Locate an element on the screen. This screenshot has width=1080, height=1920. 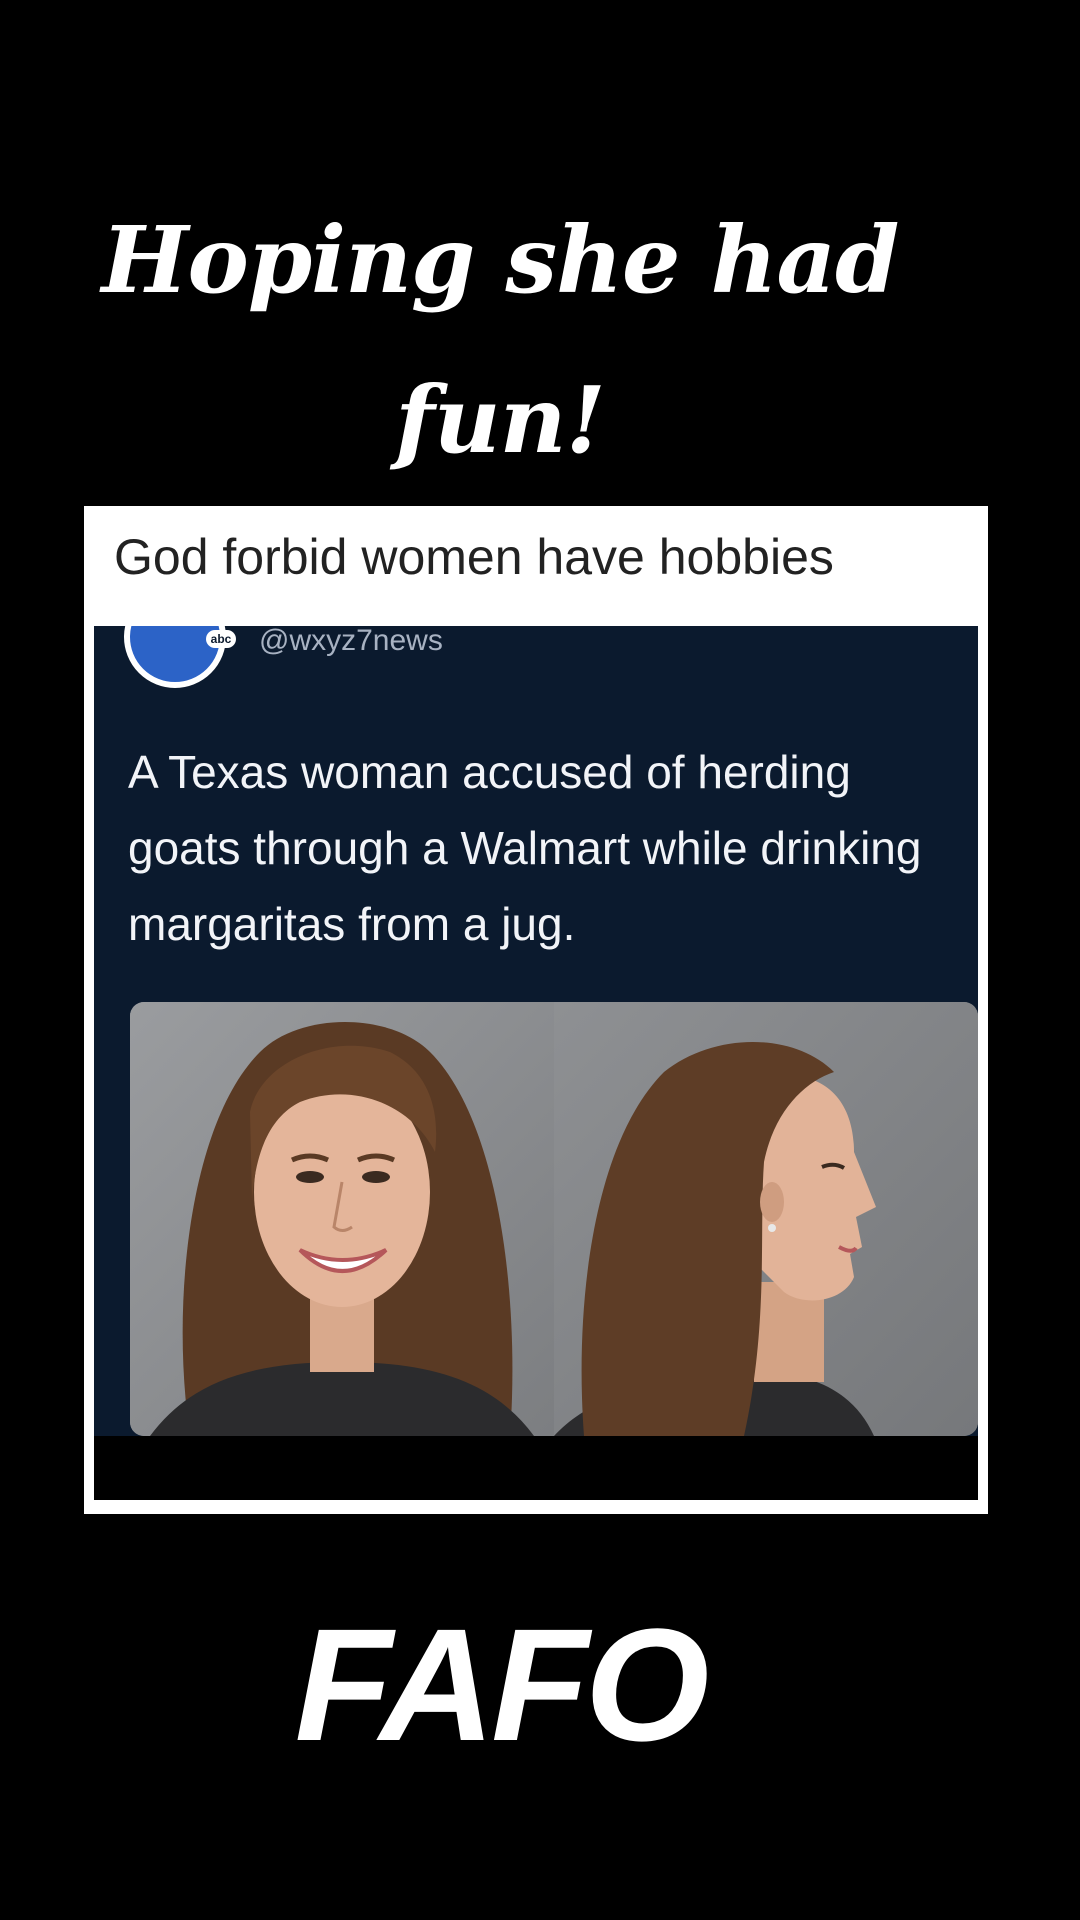
mugshot-profile-image is located at coordinates (766, 1219).